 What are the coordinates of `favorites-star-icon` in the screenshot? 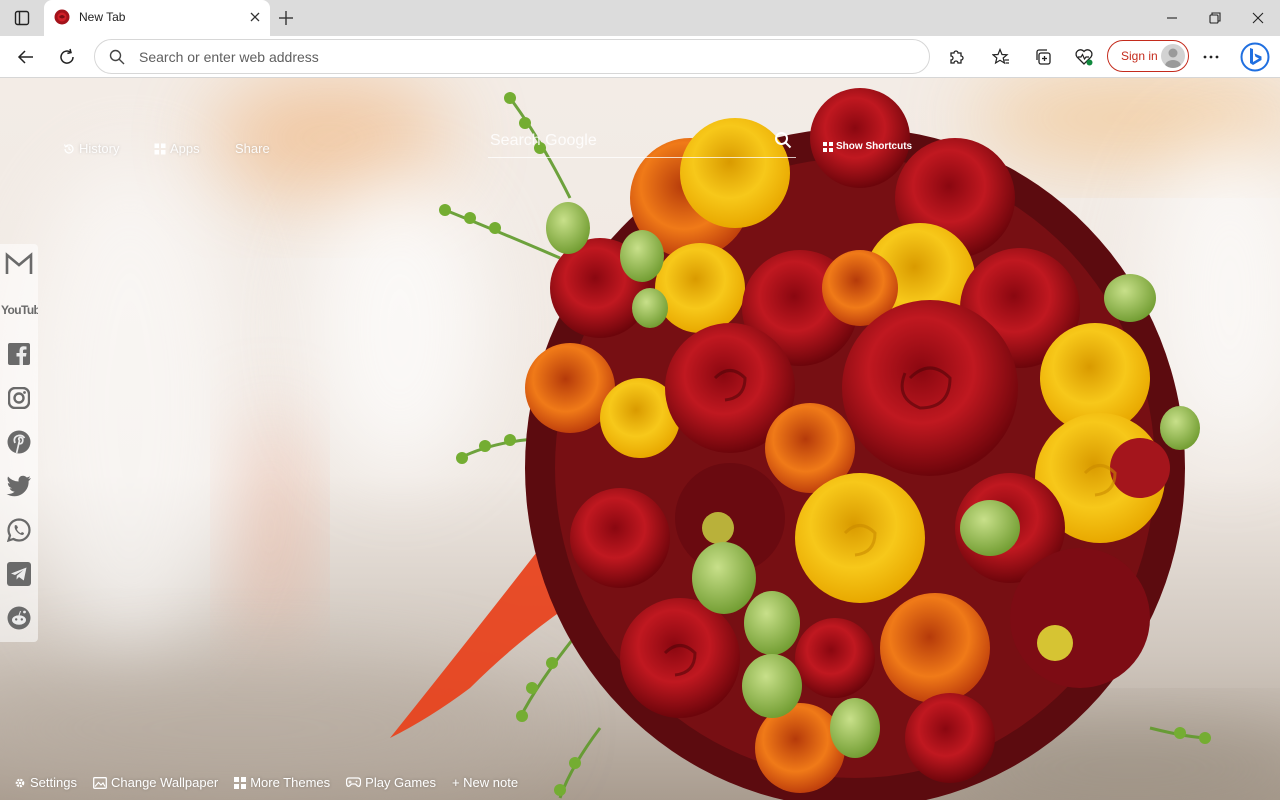 It's located at (1000, 56).